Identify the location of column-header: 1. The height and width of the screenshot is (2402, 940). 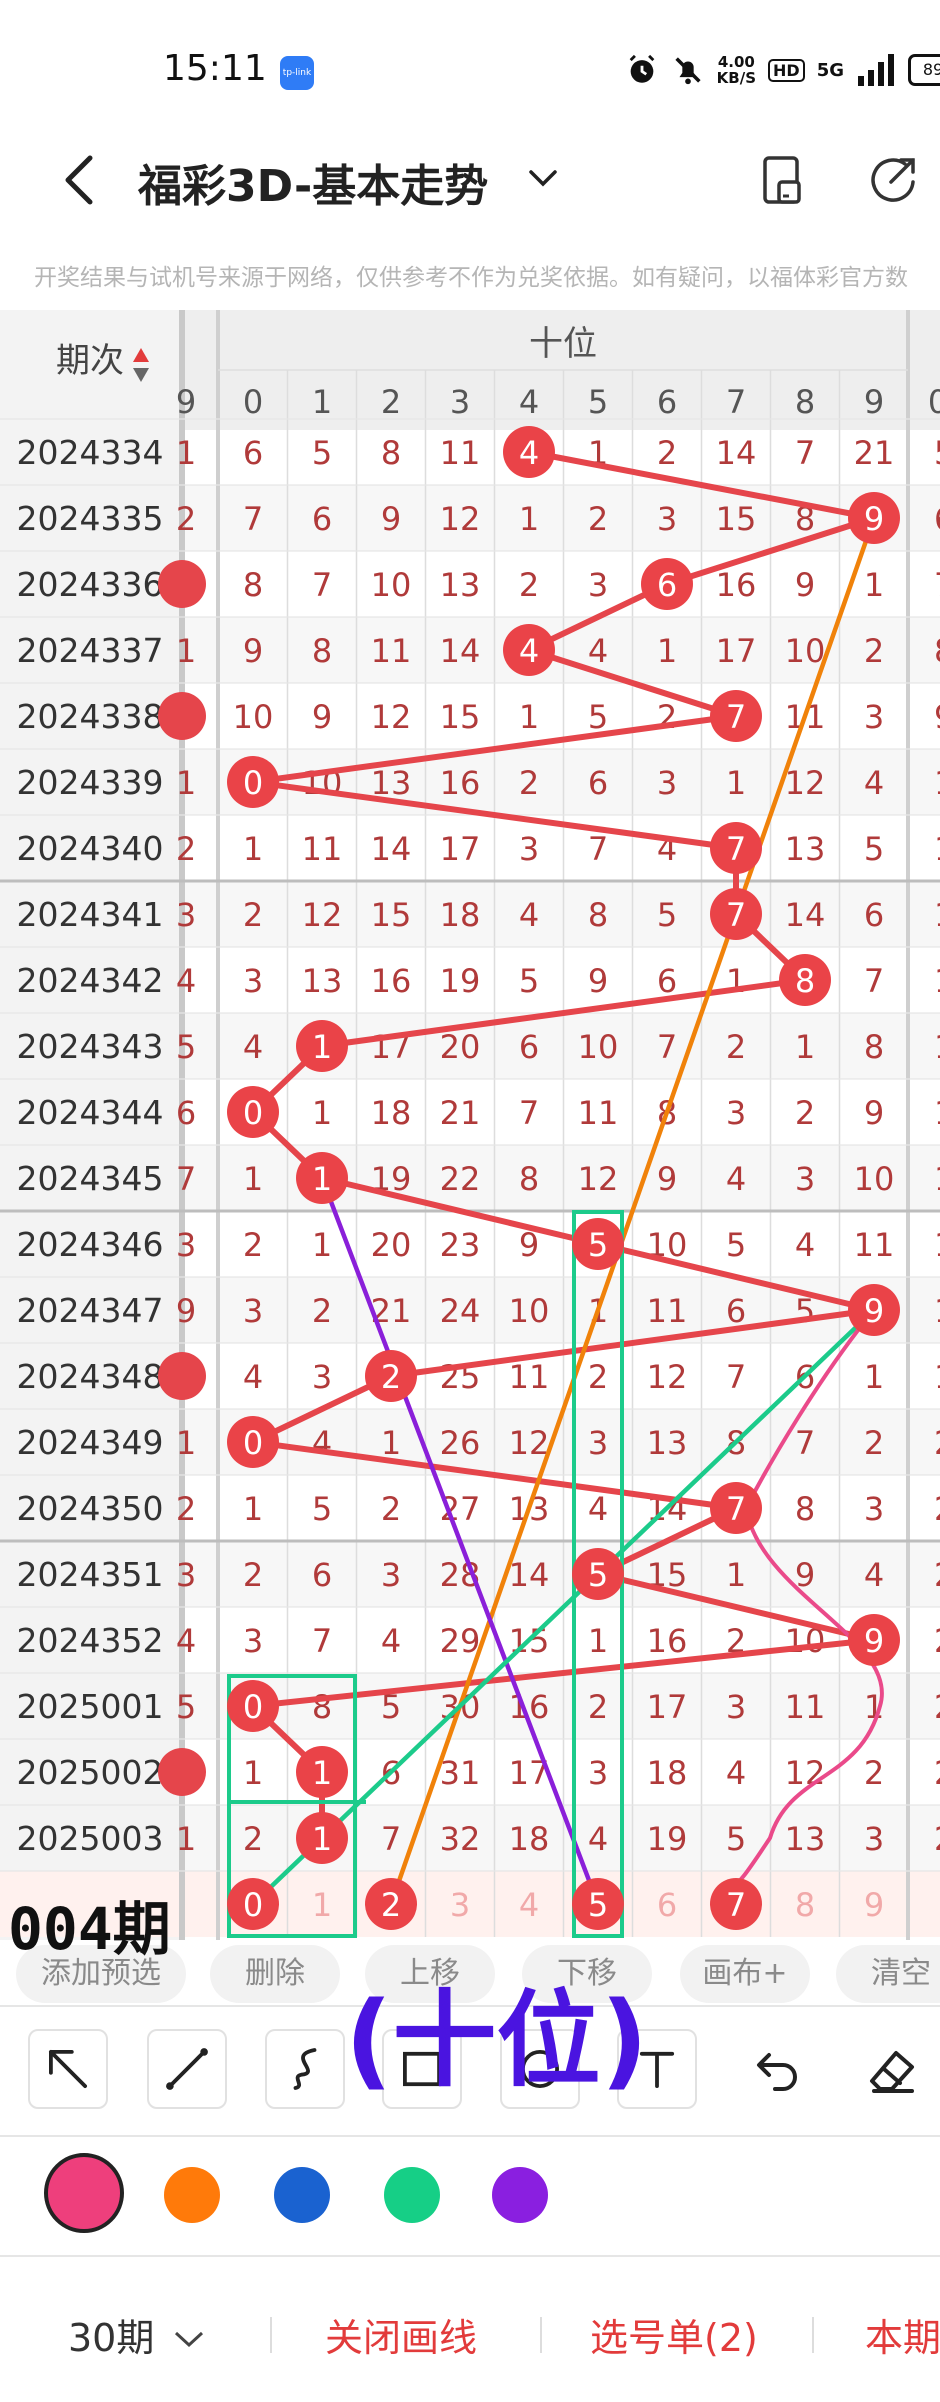
(322, 402).